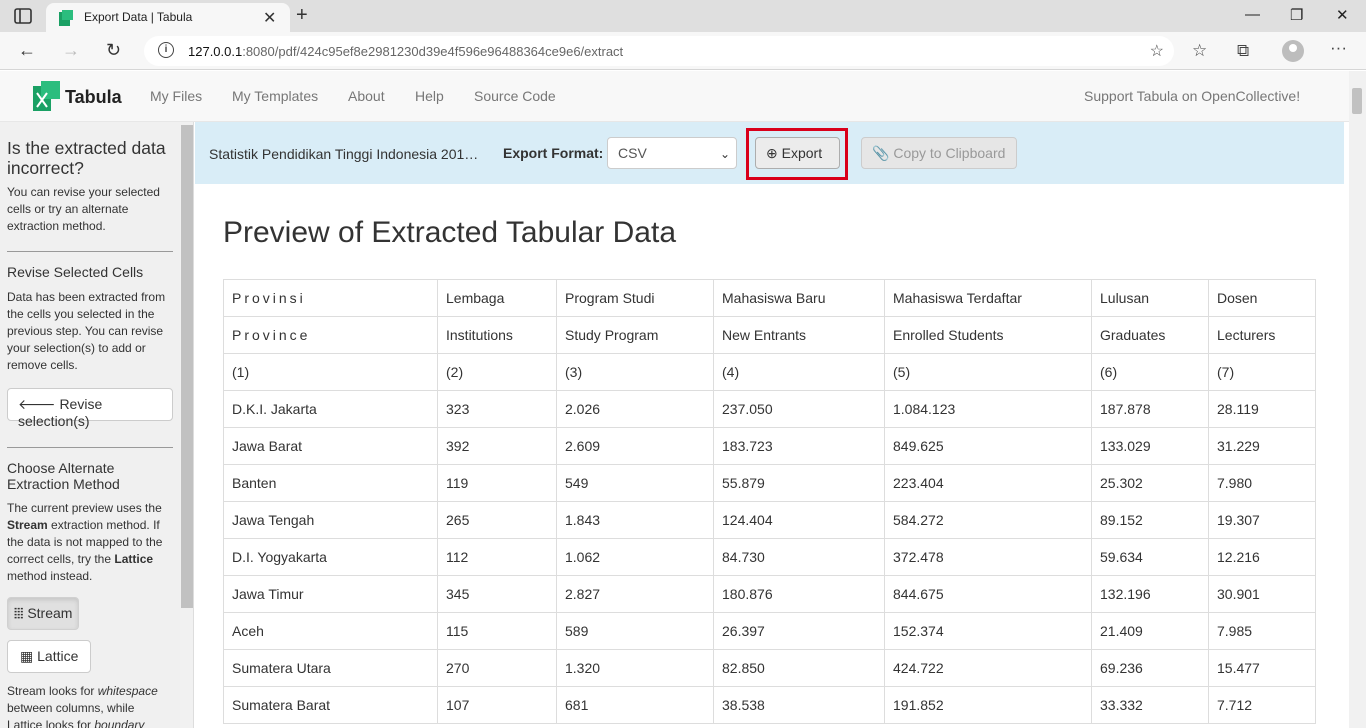 This screenshot has width=1366, height=728. I want to click on table-cell: 372.478, so click(988, 557).